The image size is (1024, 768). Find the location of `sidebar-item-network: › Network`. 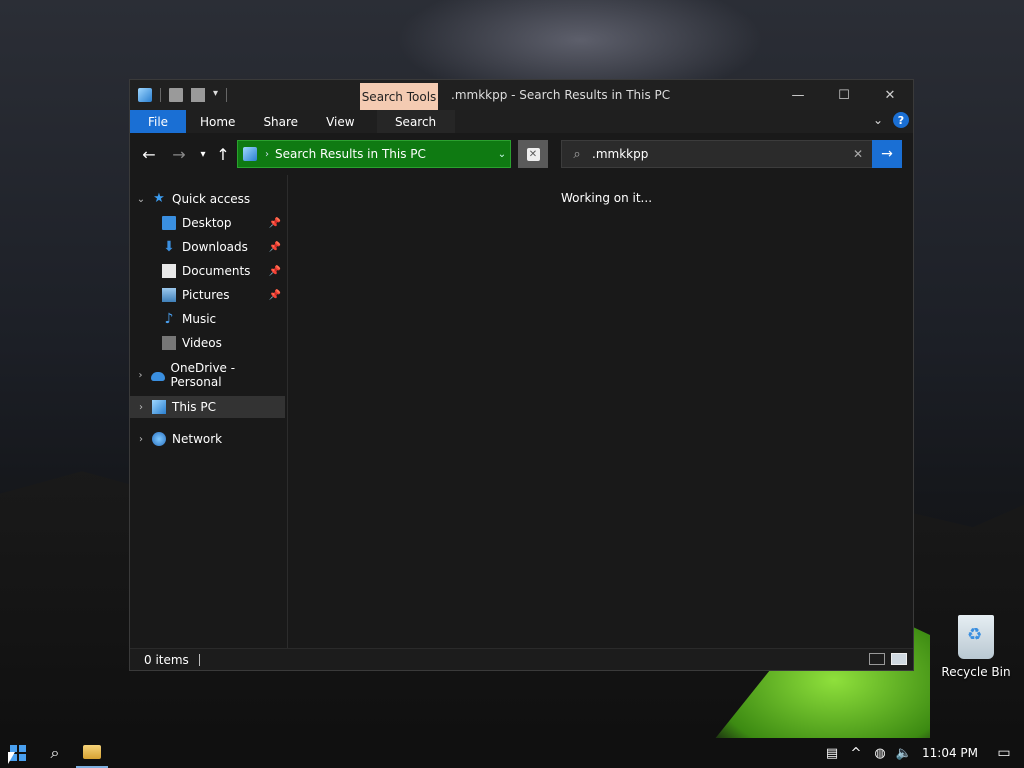

sidebar-item-network: › Network is located at coordinates (207, 439).